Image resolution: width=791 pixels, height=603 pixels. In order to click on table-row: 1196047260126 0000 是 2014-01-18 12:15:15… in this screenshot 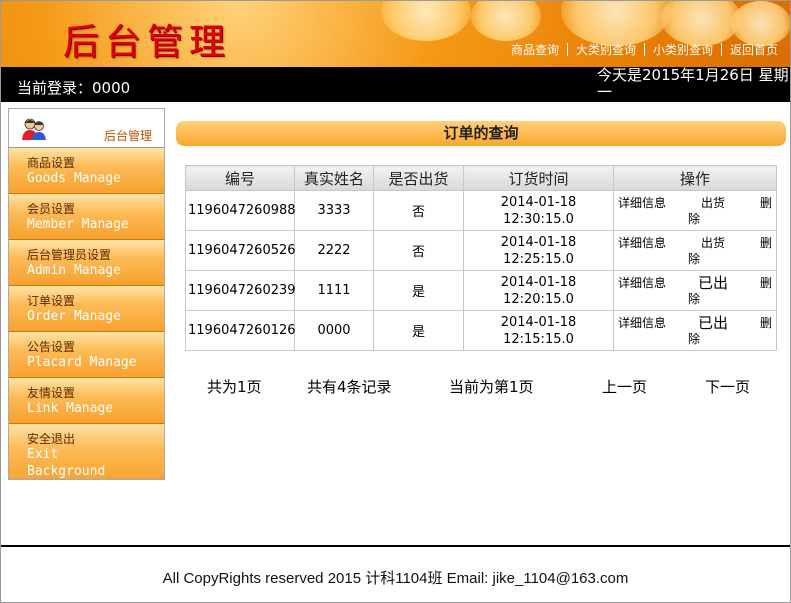, I will do `click(481, 330)`.